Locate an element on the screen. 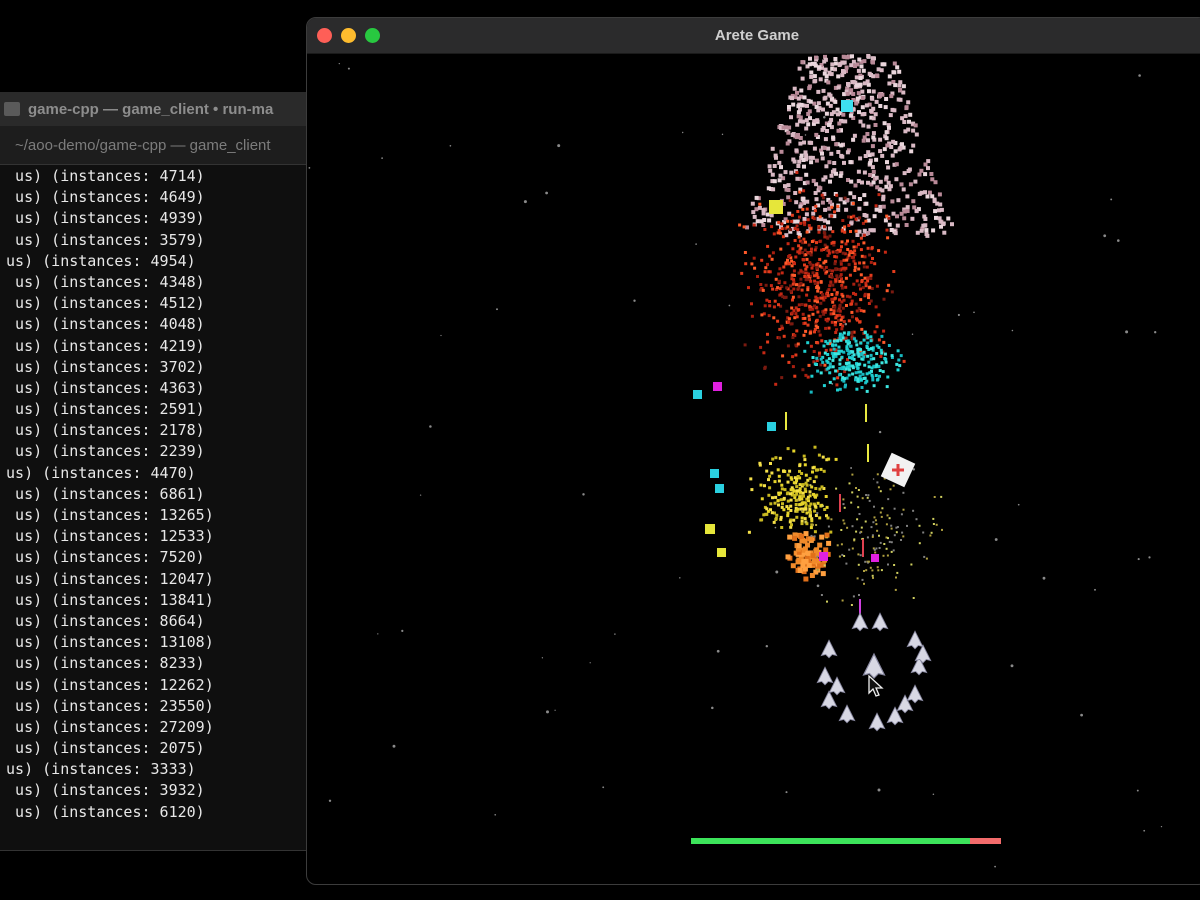 This screenshot has width=1200, height=900. game-titlebar: Arete Game is located at coordinates (753, 36).